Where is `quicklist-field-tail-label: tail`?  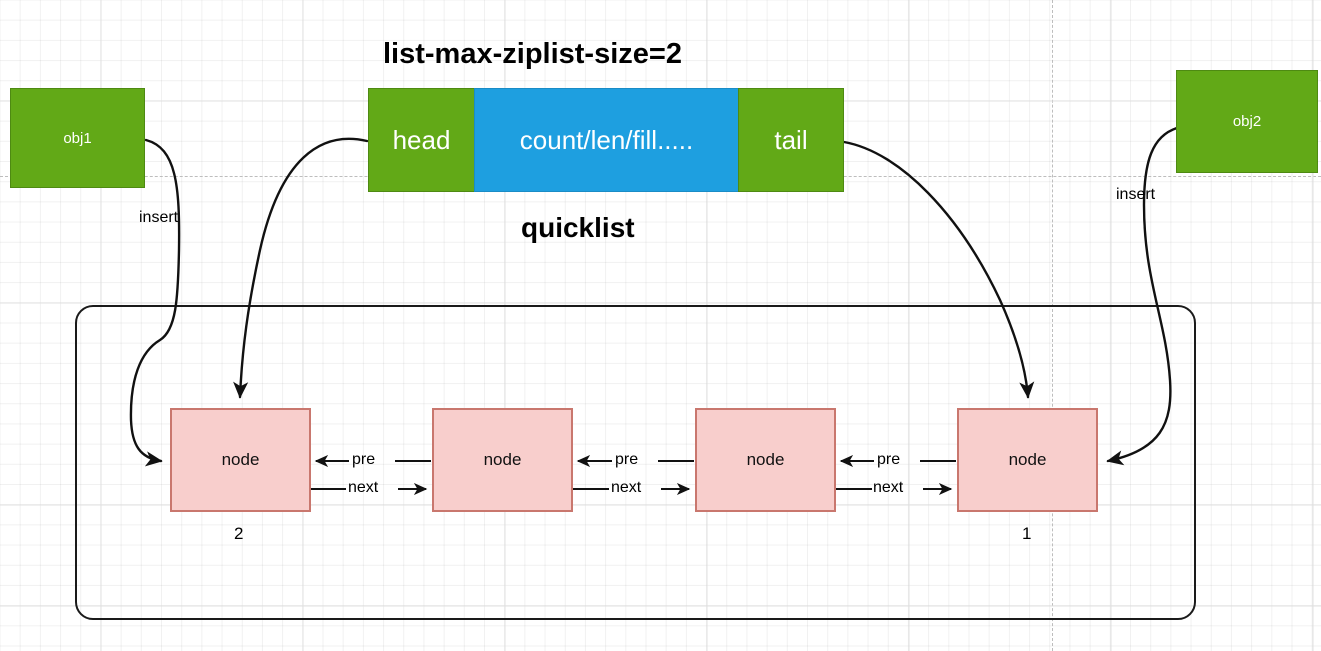 quicklist-field-tail-label: tail is located at coordinates (791, 139).